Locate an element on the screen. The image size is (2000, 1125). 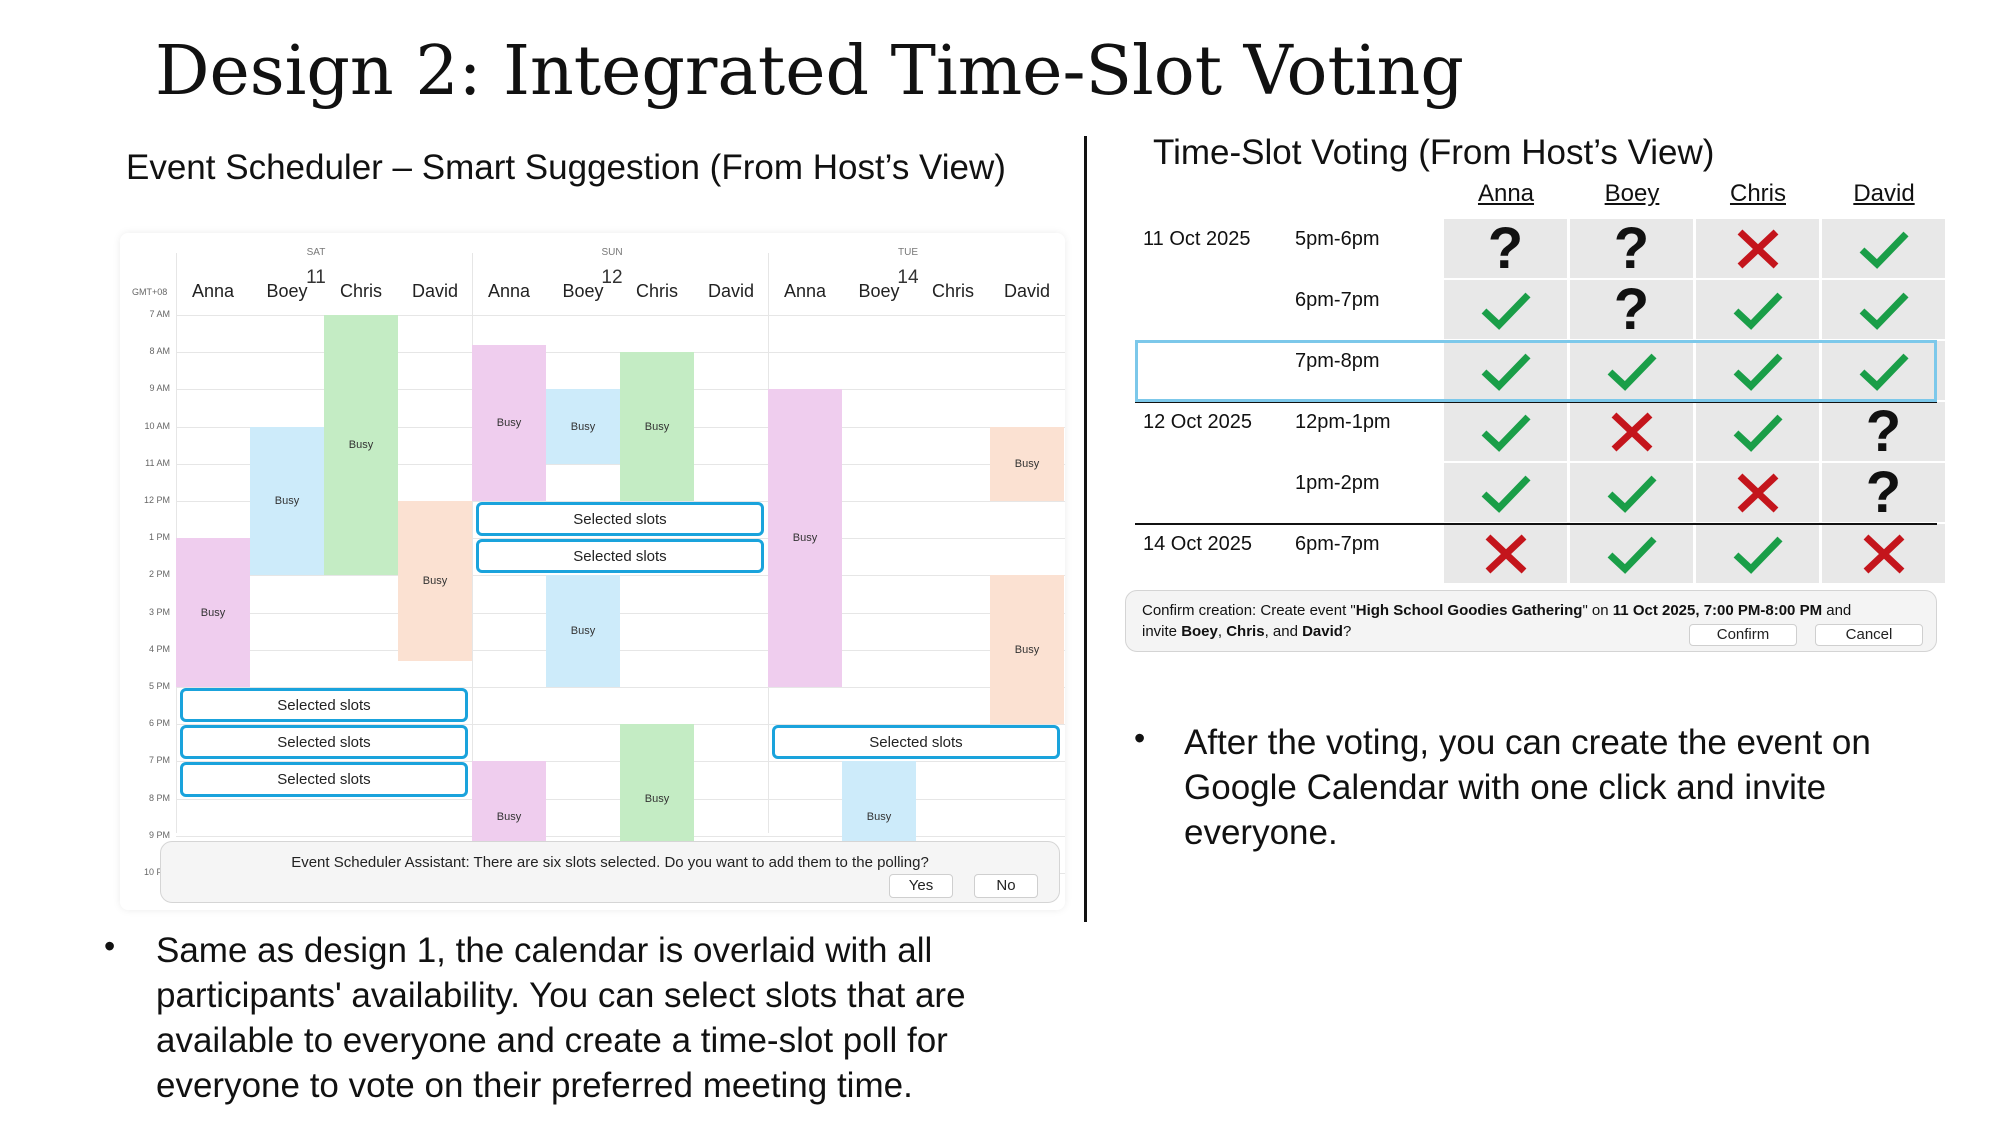
confirm-button: Confirm is located at coordinates (1743, 635).